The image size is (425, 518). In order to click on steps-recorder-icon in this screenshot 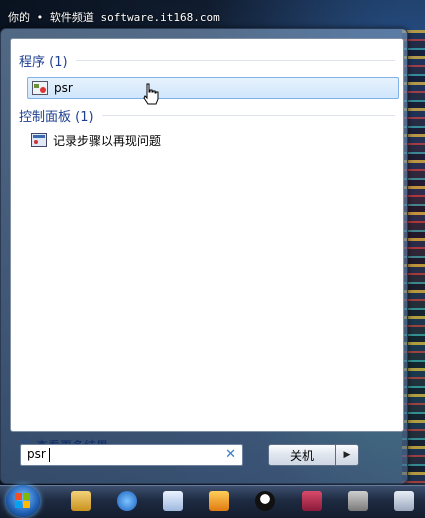, I will do `click(39, 140)`.